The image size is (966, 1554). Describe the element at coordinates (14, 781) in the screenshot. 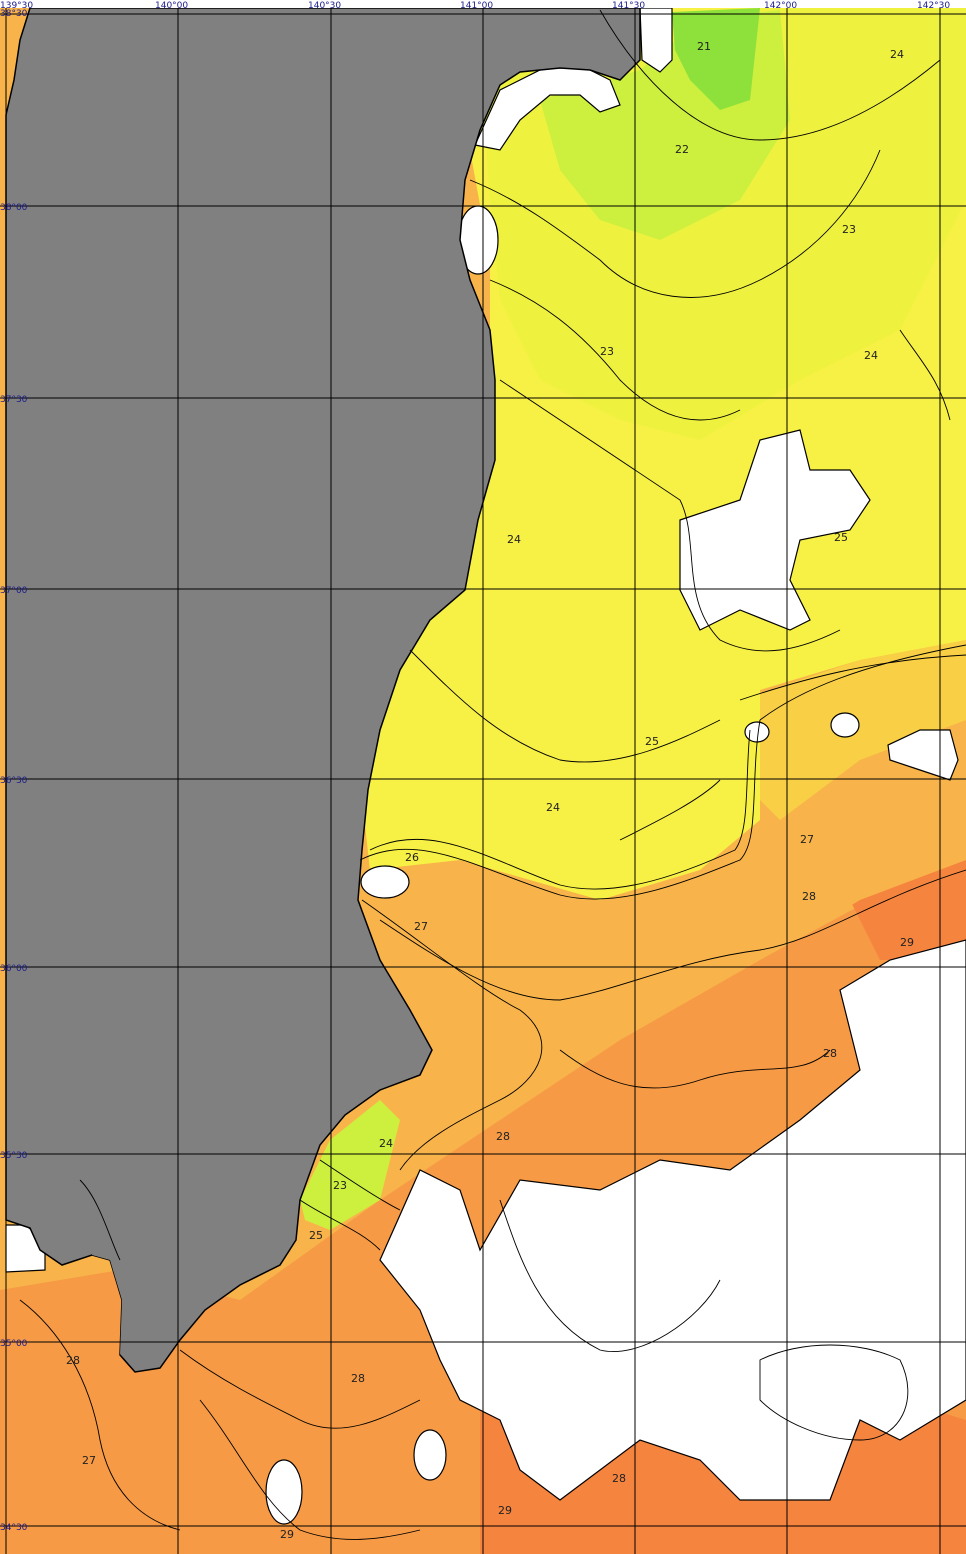

I see `lat-label: 36°30` at that location.